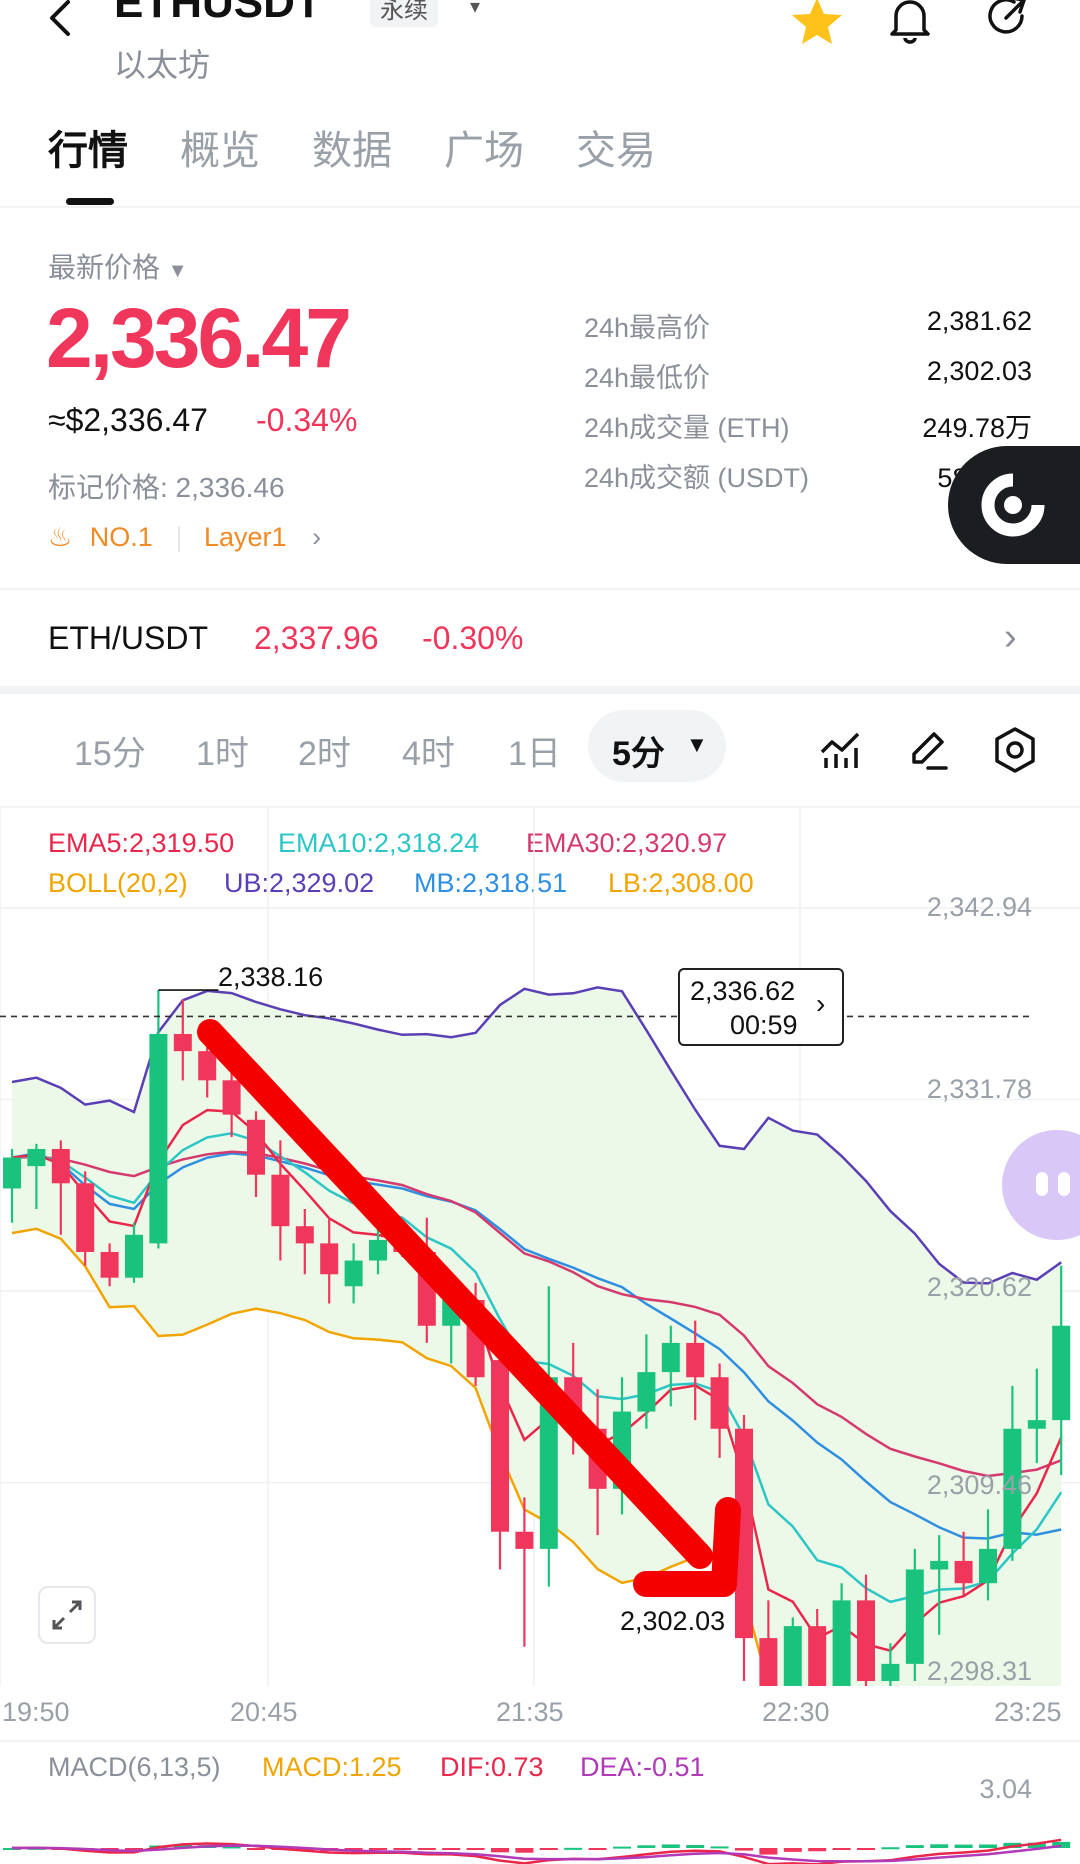 This screenshot has width=1080, height=1864. Describe the element at coordinates (220, 147) in the screenshot. I see `tab-overview: 概览` at that location.